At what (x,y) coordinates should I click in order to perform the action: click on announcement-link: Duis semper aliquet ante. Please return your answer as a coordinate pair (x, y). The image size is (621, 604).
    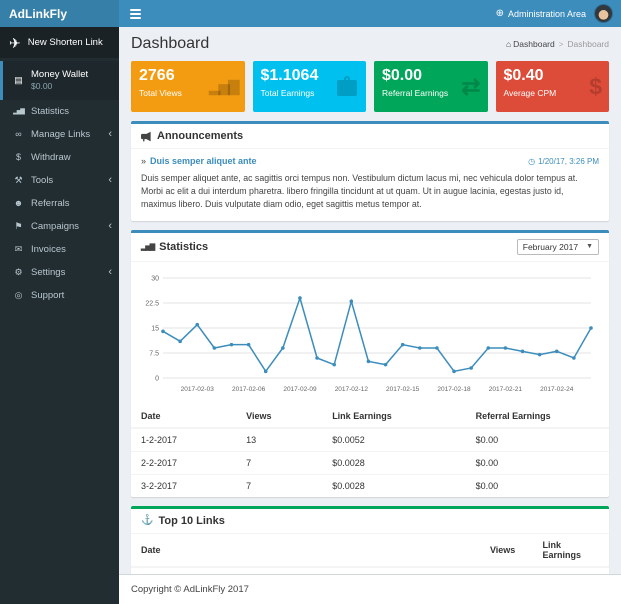
    Looking at the image, I should click on (203, 161).